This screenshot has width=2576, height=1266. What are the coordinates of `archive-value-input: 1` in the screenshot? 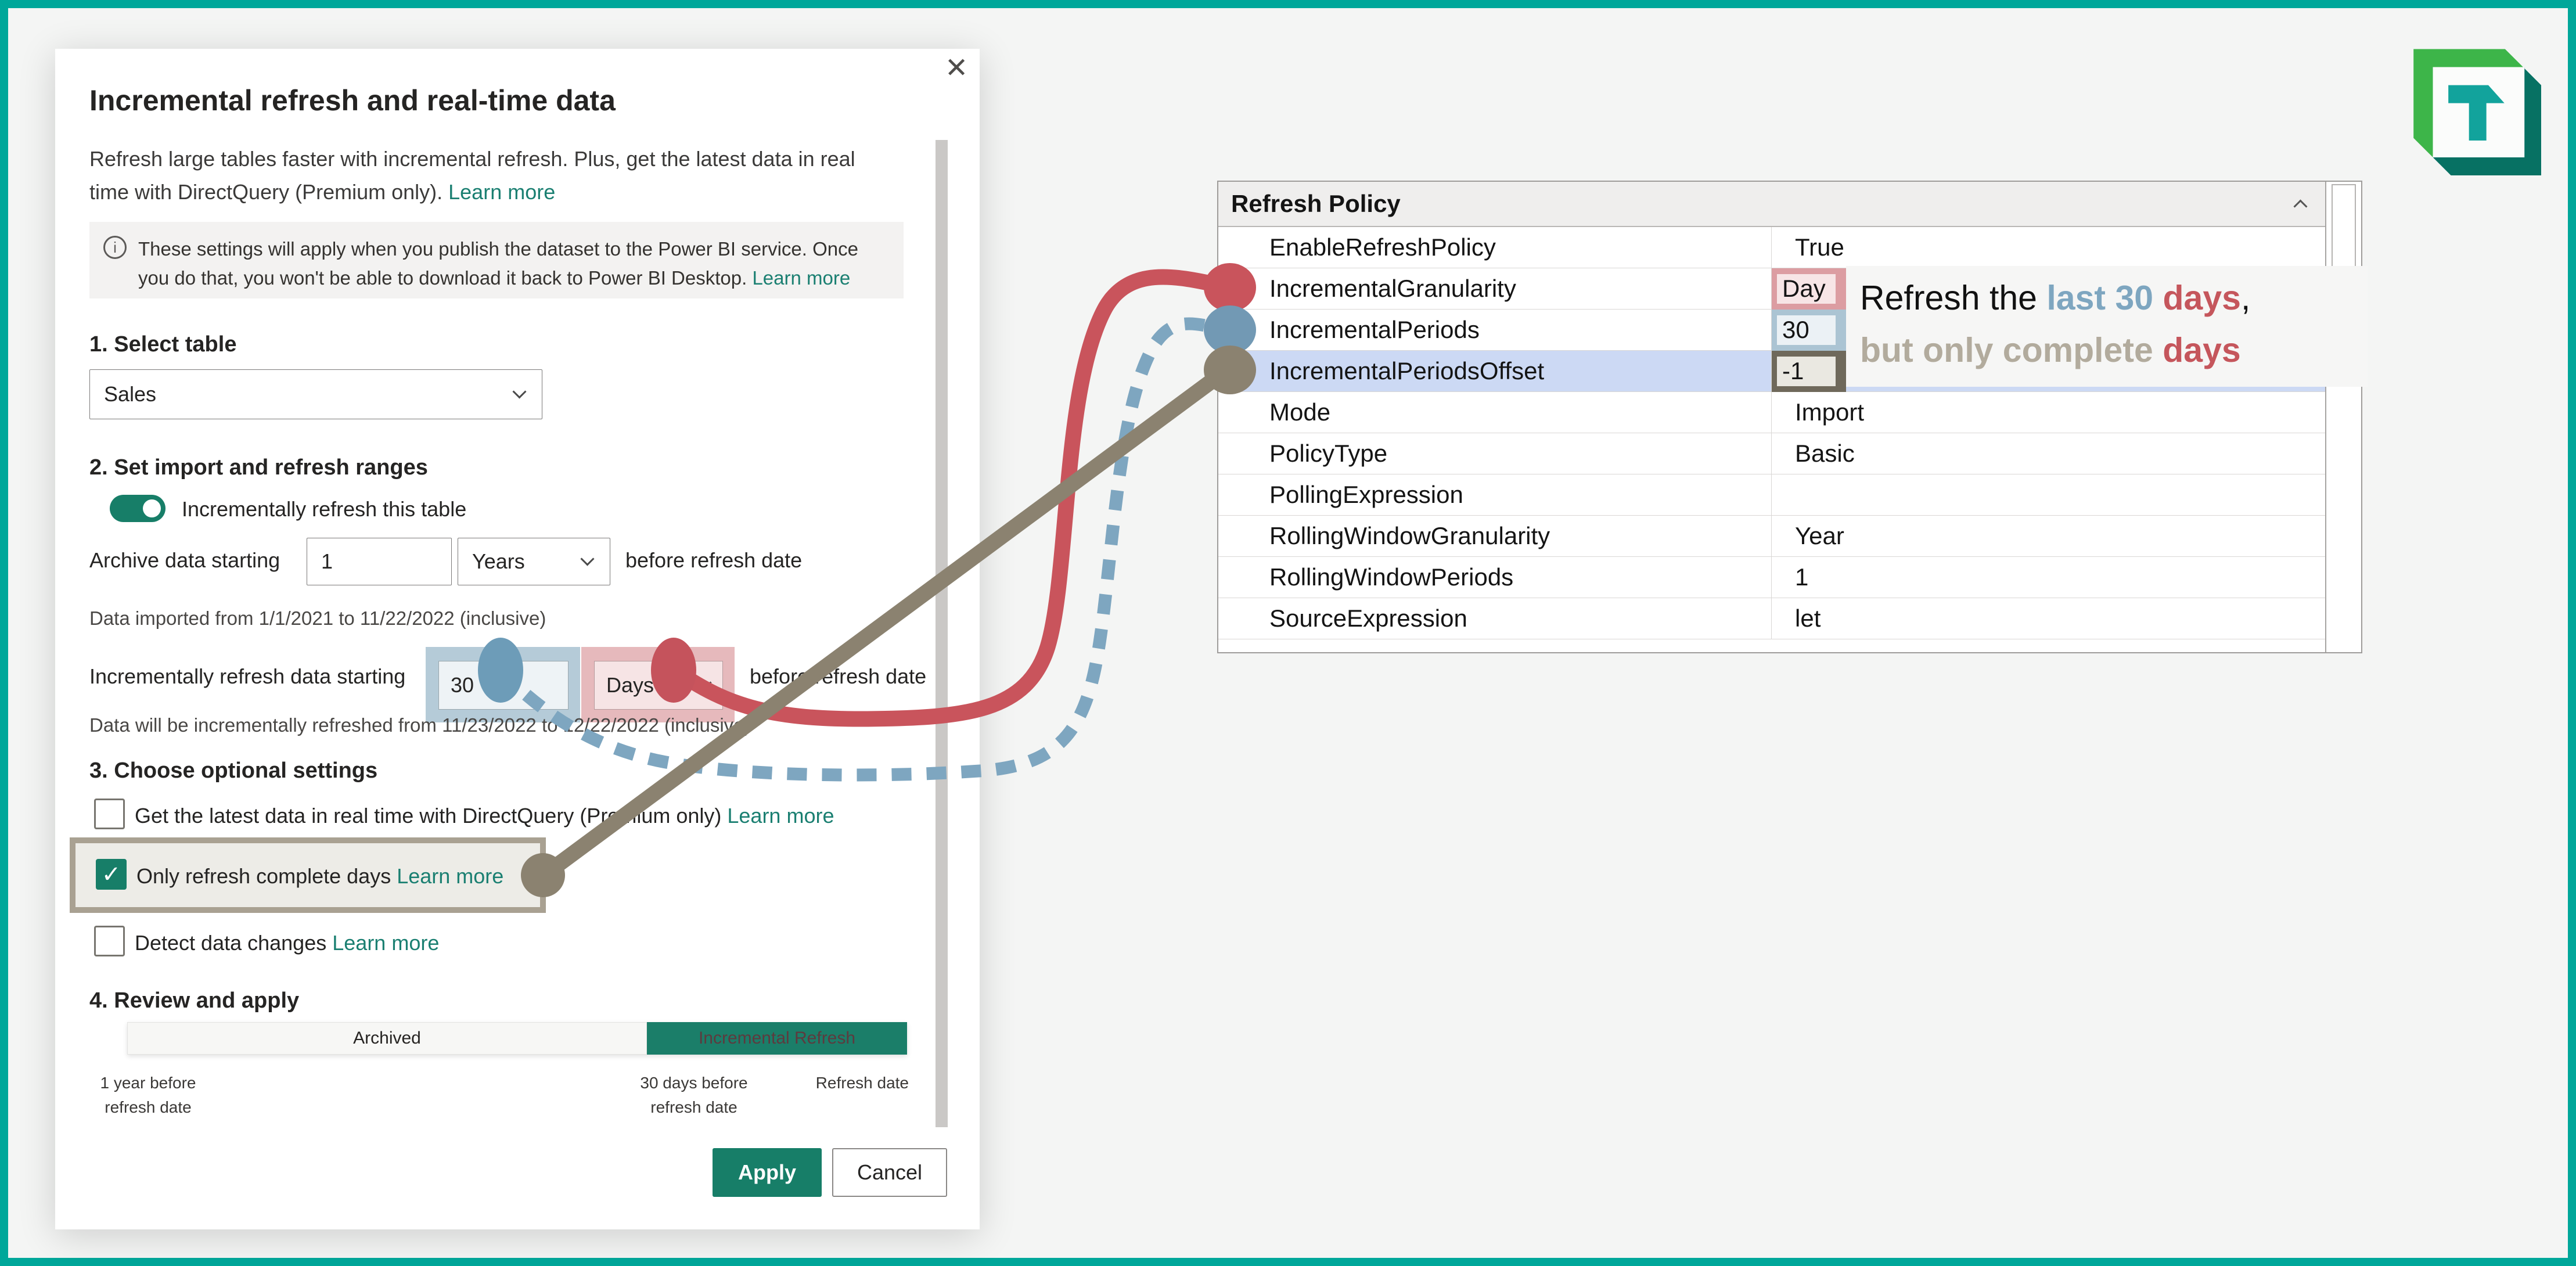 It's located at (379, 561).